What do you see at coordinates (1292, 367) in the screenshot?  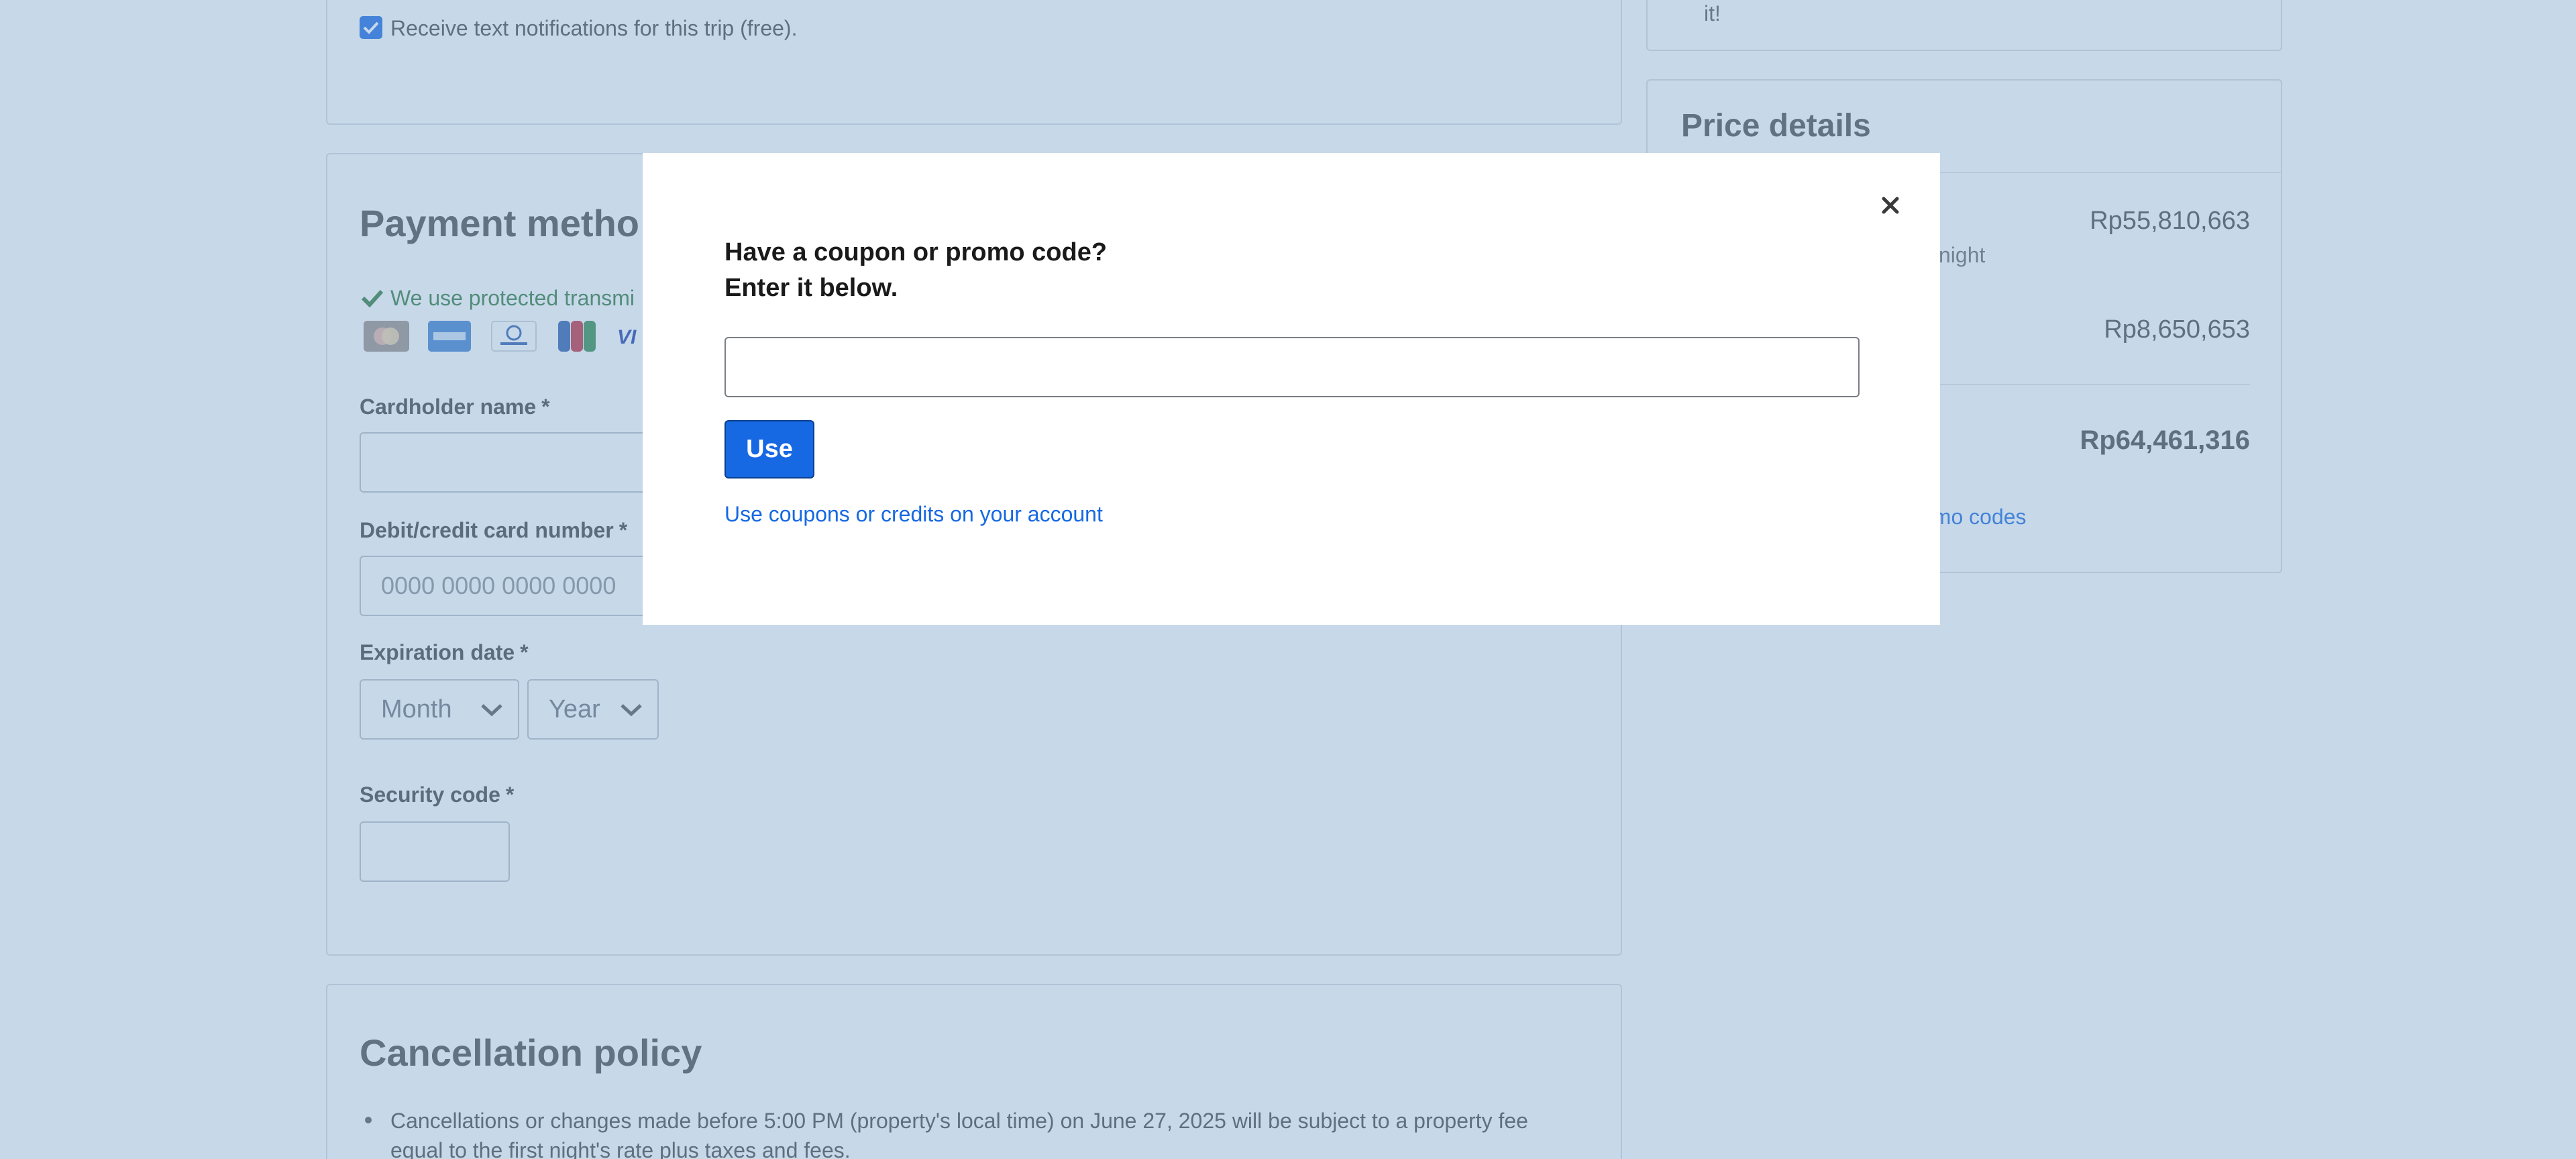 I see `coupon-code-input` at bounding box center [1292, 367].